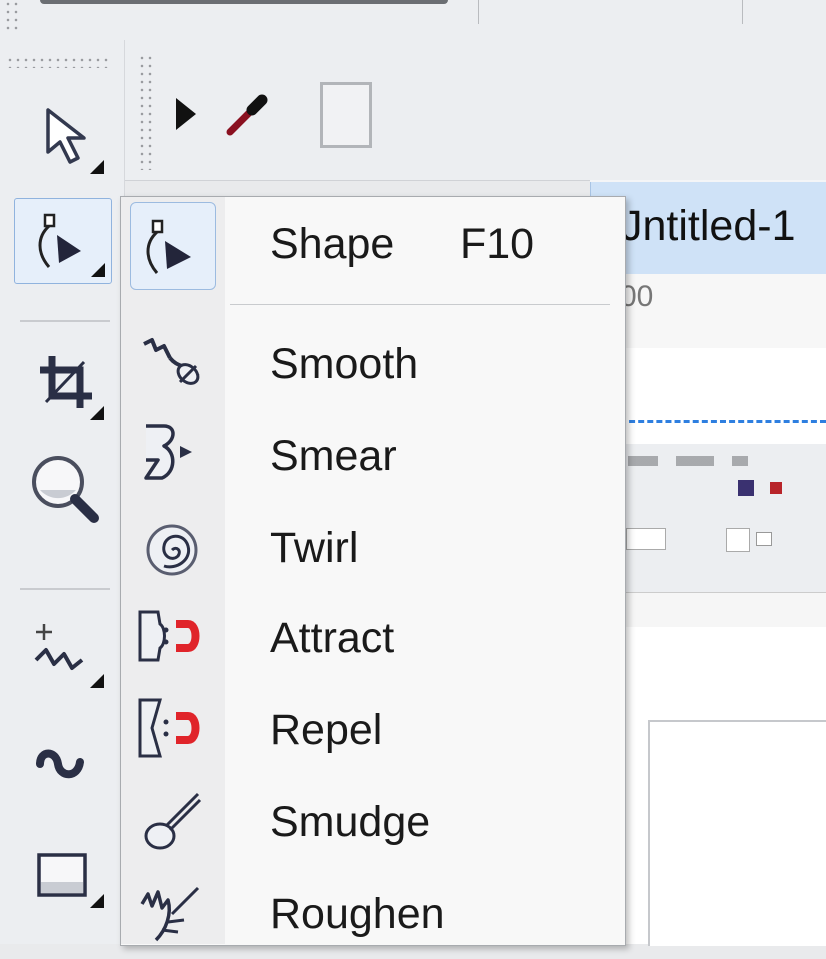 The image size is (826, 959). What do you see at coordinates (186, 116) in the screenshot?
I see `play-arrow-icon` at bounding box center [186, 116].